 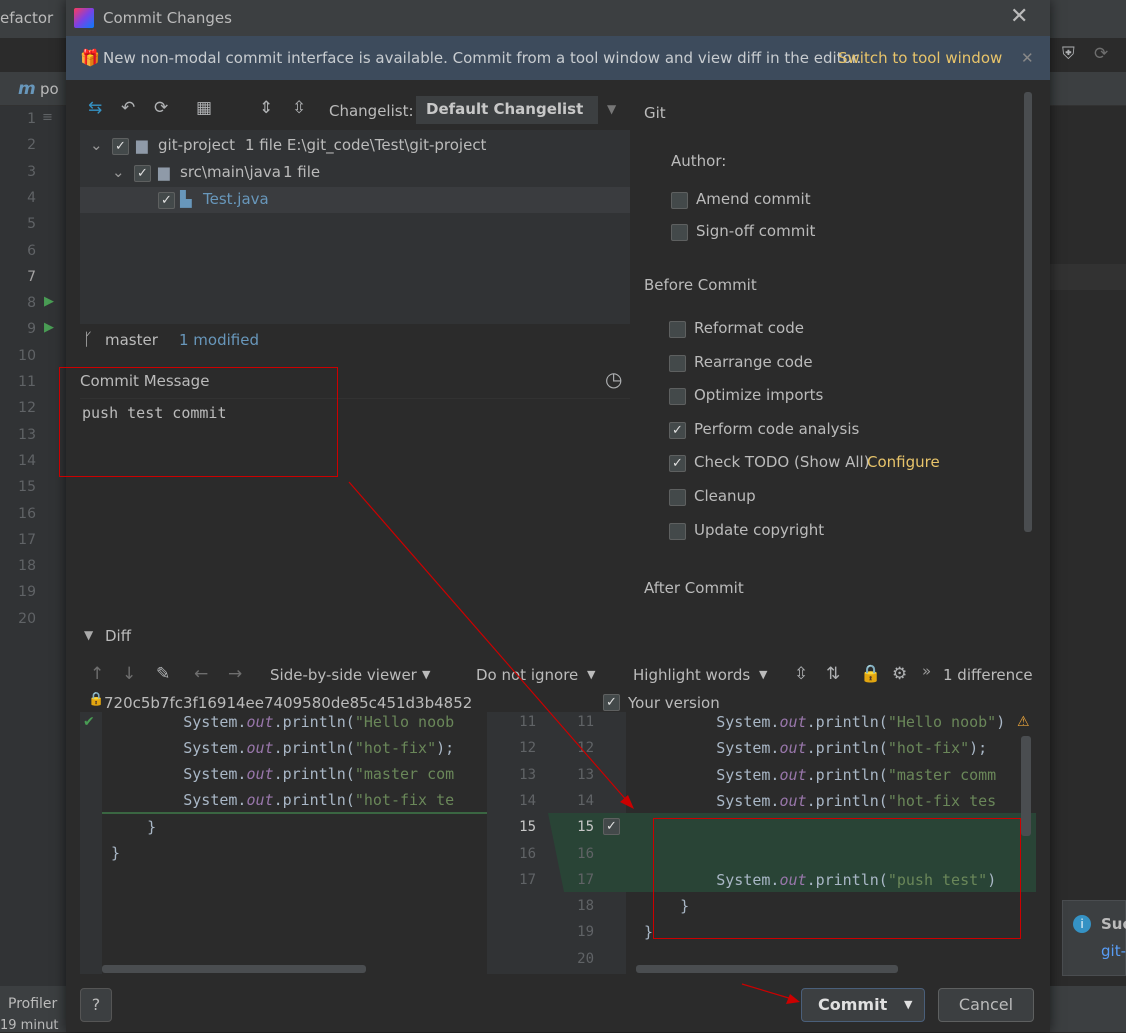 What do you see at coordinates (31, 224) in the screenshot?
I see `line-number: 5` at bounding box center [31, 224].